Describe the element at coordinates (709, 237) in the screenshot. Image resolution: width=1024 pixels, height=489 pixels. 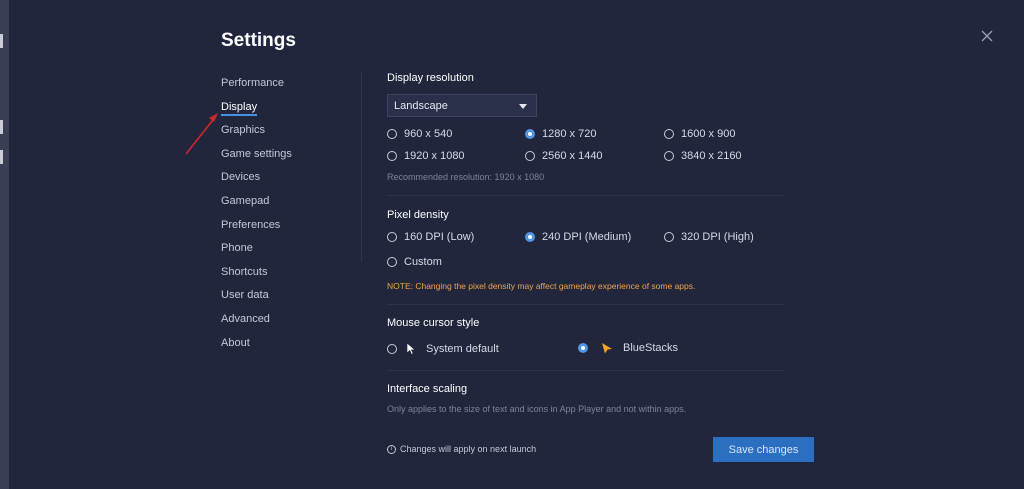
I see `dpi-320-high: 320 DPI (High)` at that location.